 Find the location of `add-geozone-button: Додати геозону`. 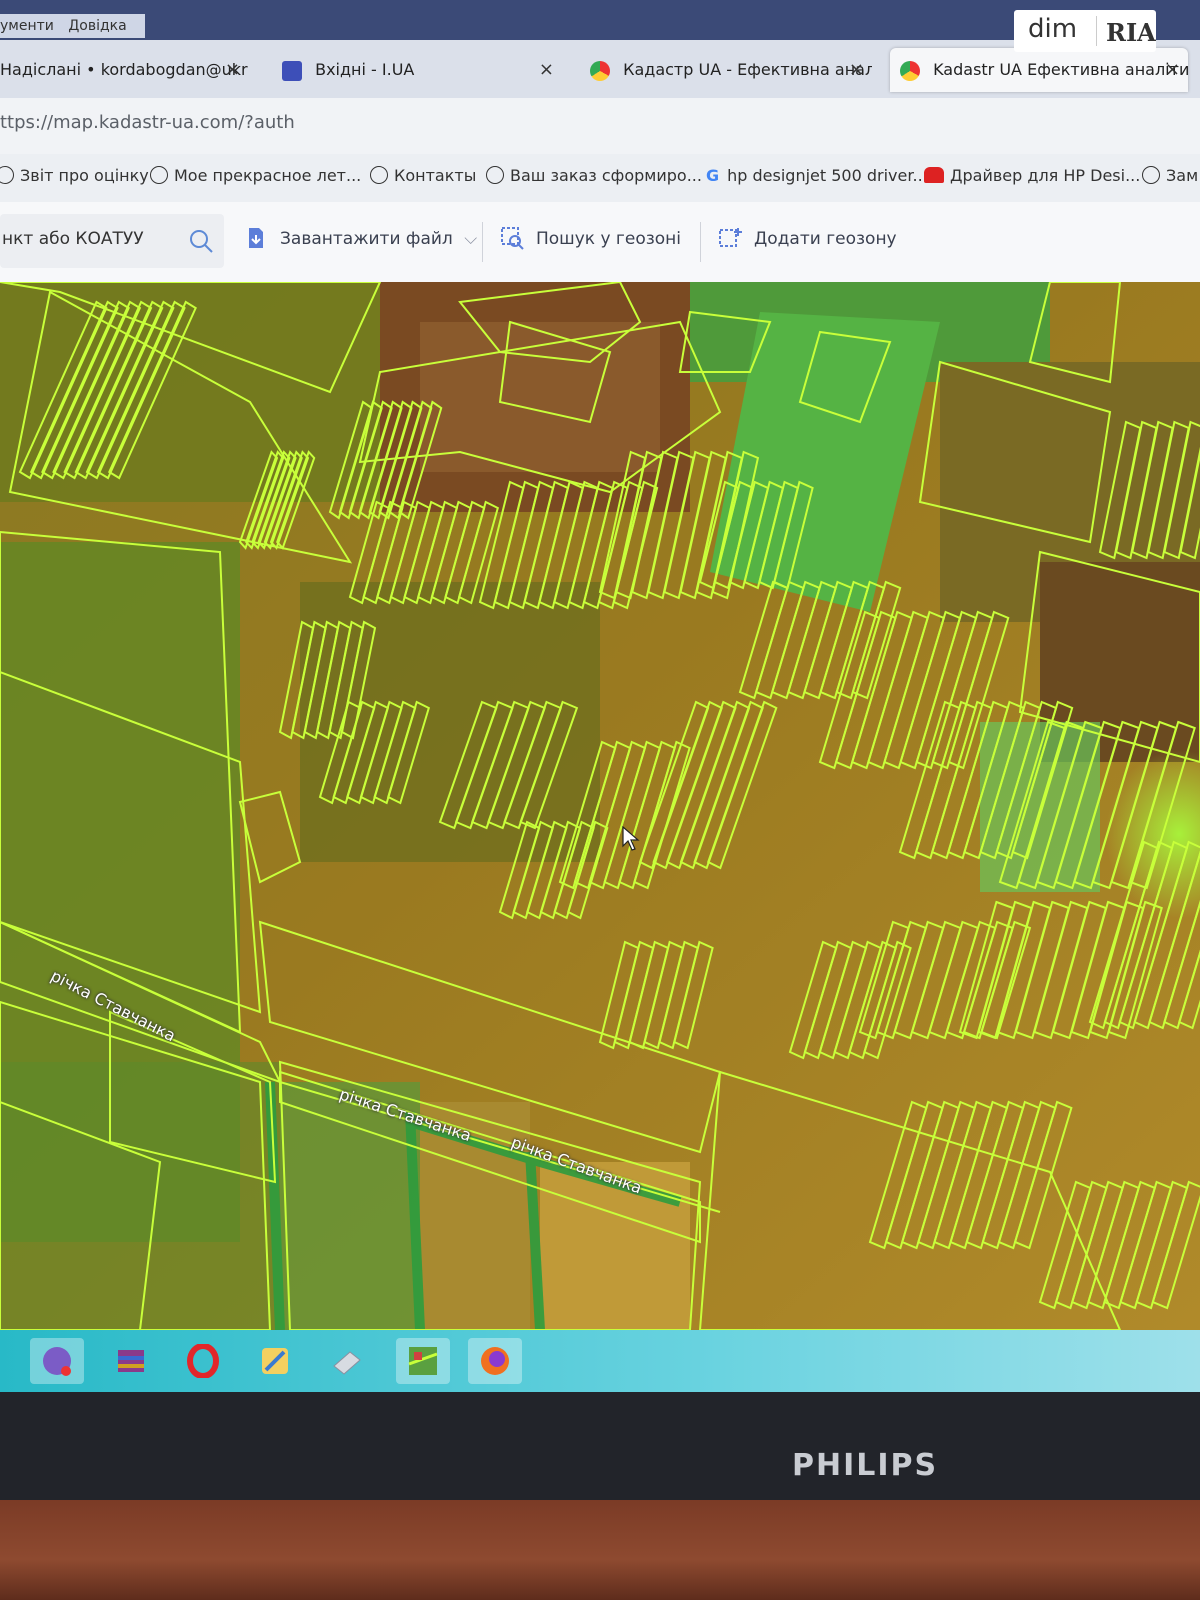

add-geozone-button: Додати геозону is located at coordinates (807, 238).